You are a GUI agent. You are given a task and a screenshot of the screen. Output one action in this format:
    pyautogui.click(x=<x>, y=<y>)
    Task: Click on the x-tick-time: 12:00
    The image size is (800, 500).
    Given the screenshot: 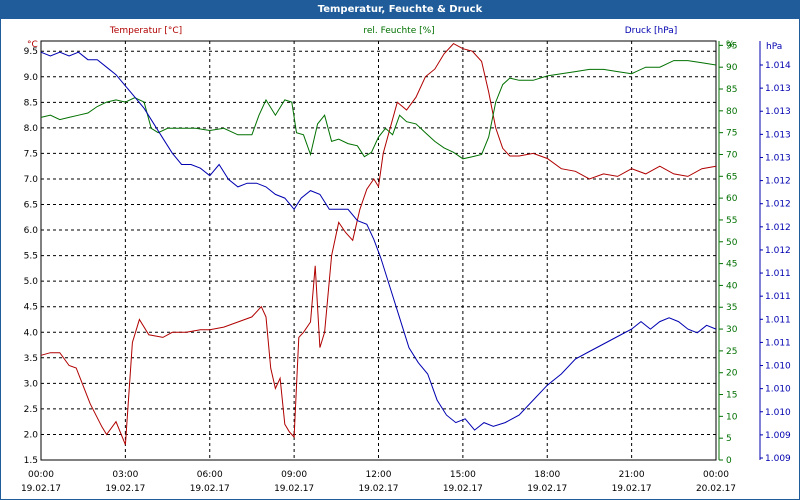 What is the action you would take?
    pyautogui.click(x=379, y=475)
    